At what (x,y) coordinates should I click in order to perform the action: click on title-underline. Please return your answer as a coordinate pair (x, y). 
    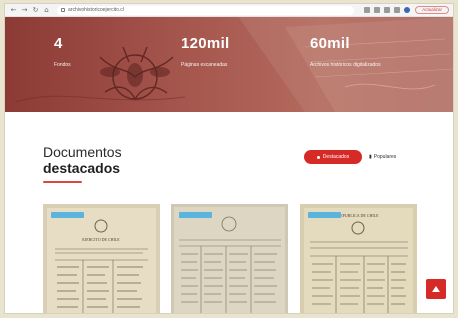
    Looking at the image, I should click on (62, 182).